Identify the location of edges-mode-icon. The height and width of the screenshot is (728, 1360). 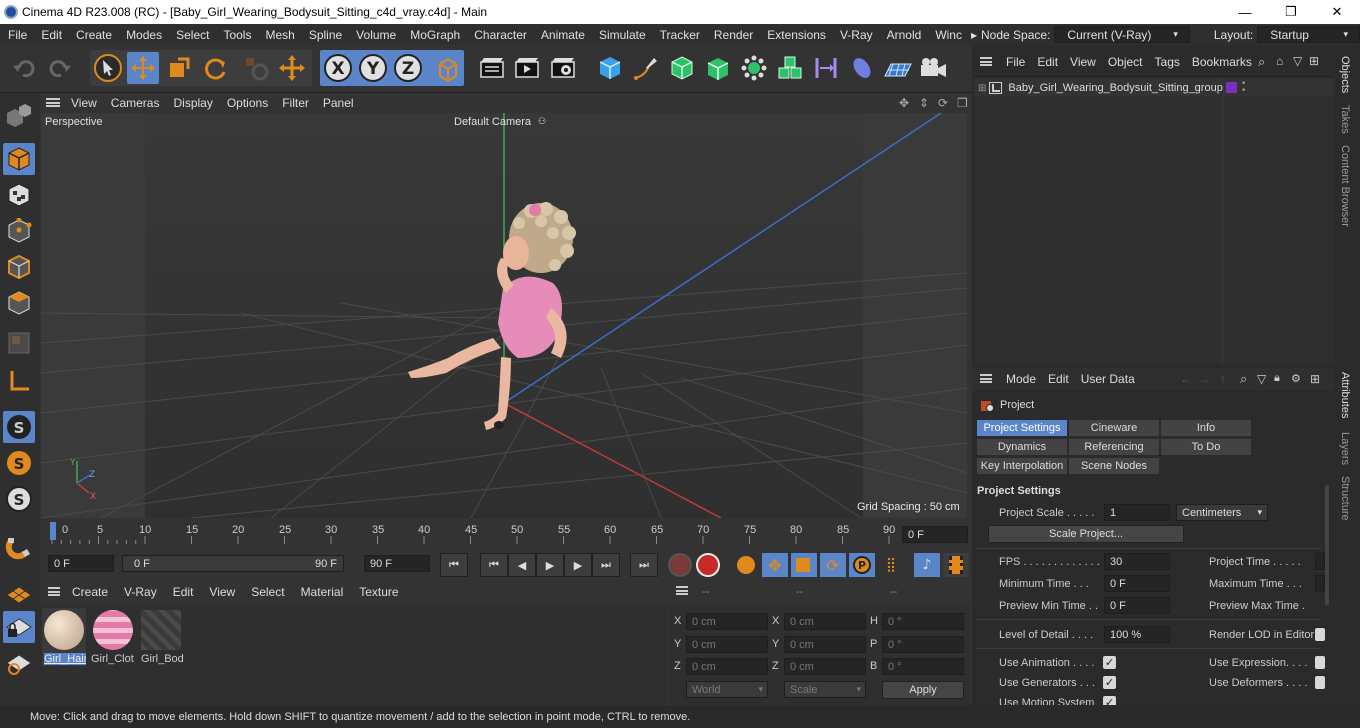
(19, 267).